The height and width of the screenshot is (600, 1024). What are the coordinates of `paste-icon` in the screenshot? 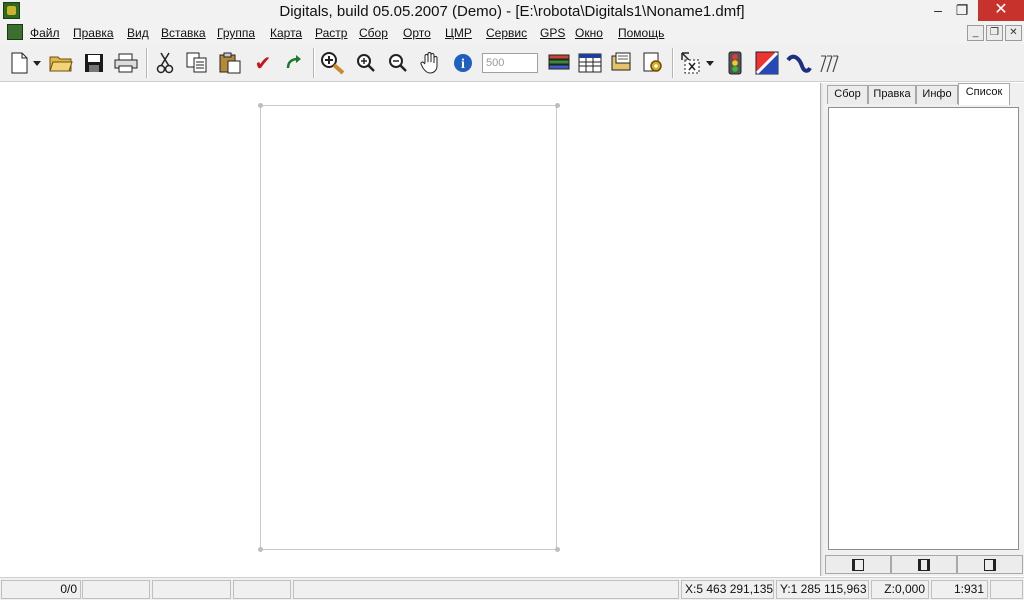 It's located at (230, 63).